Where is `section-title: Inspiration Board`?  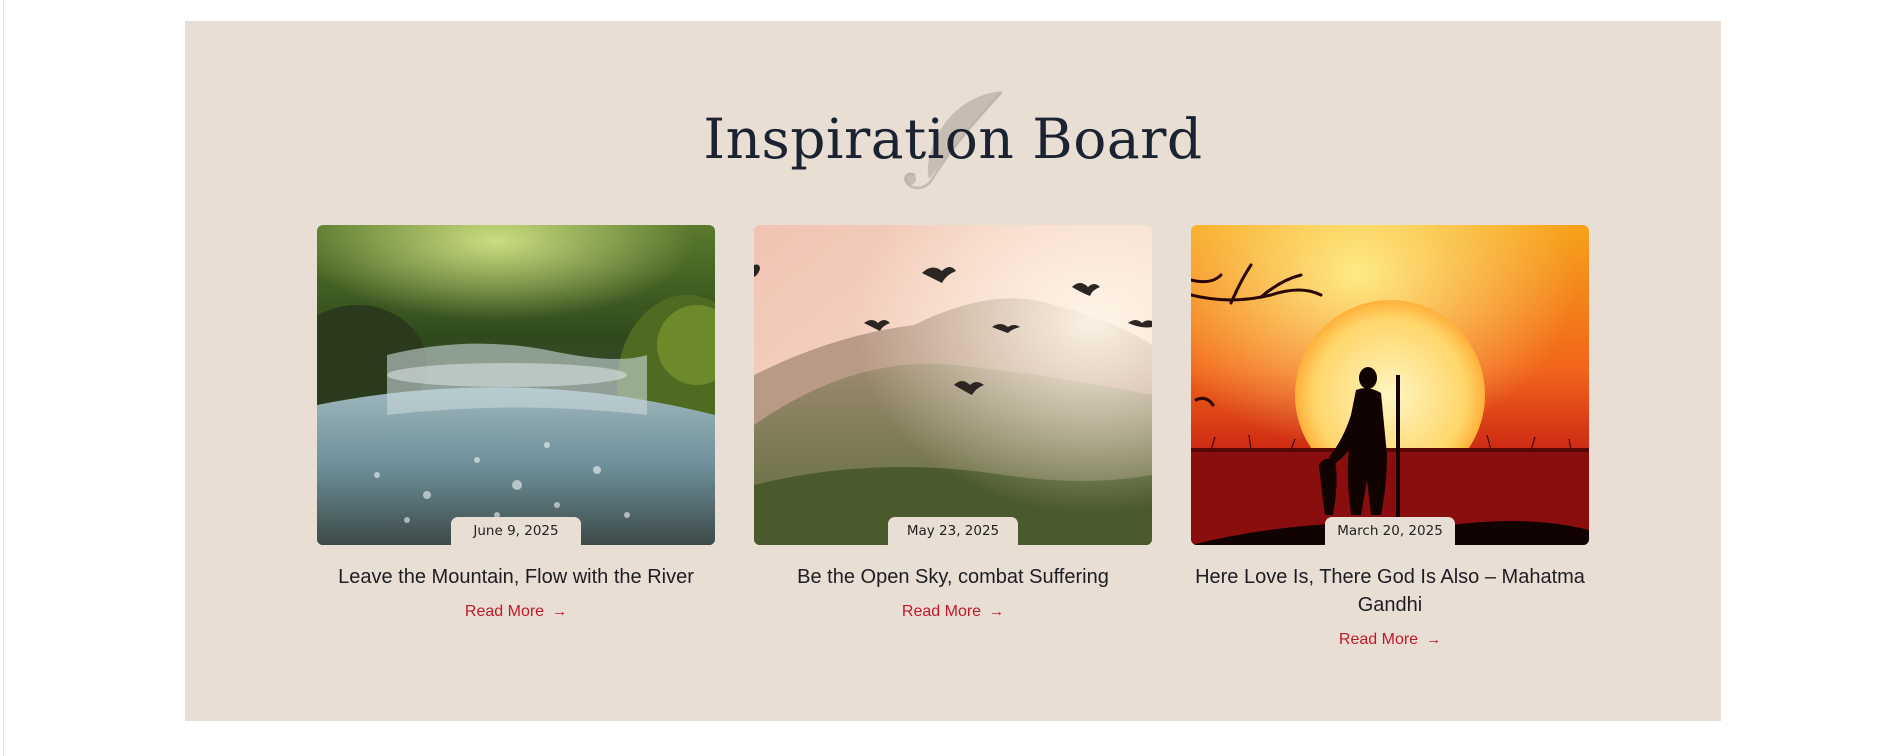 section-title: Inspiration Board is located at coordinates (953, 139).